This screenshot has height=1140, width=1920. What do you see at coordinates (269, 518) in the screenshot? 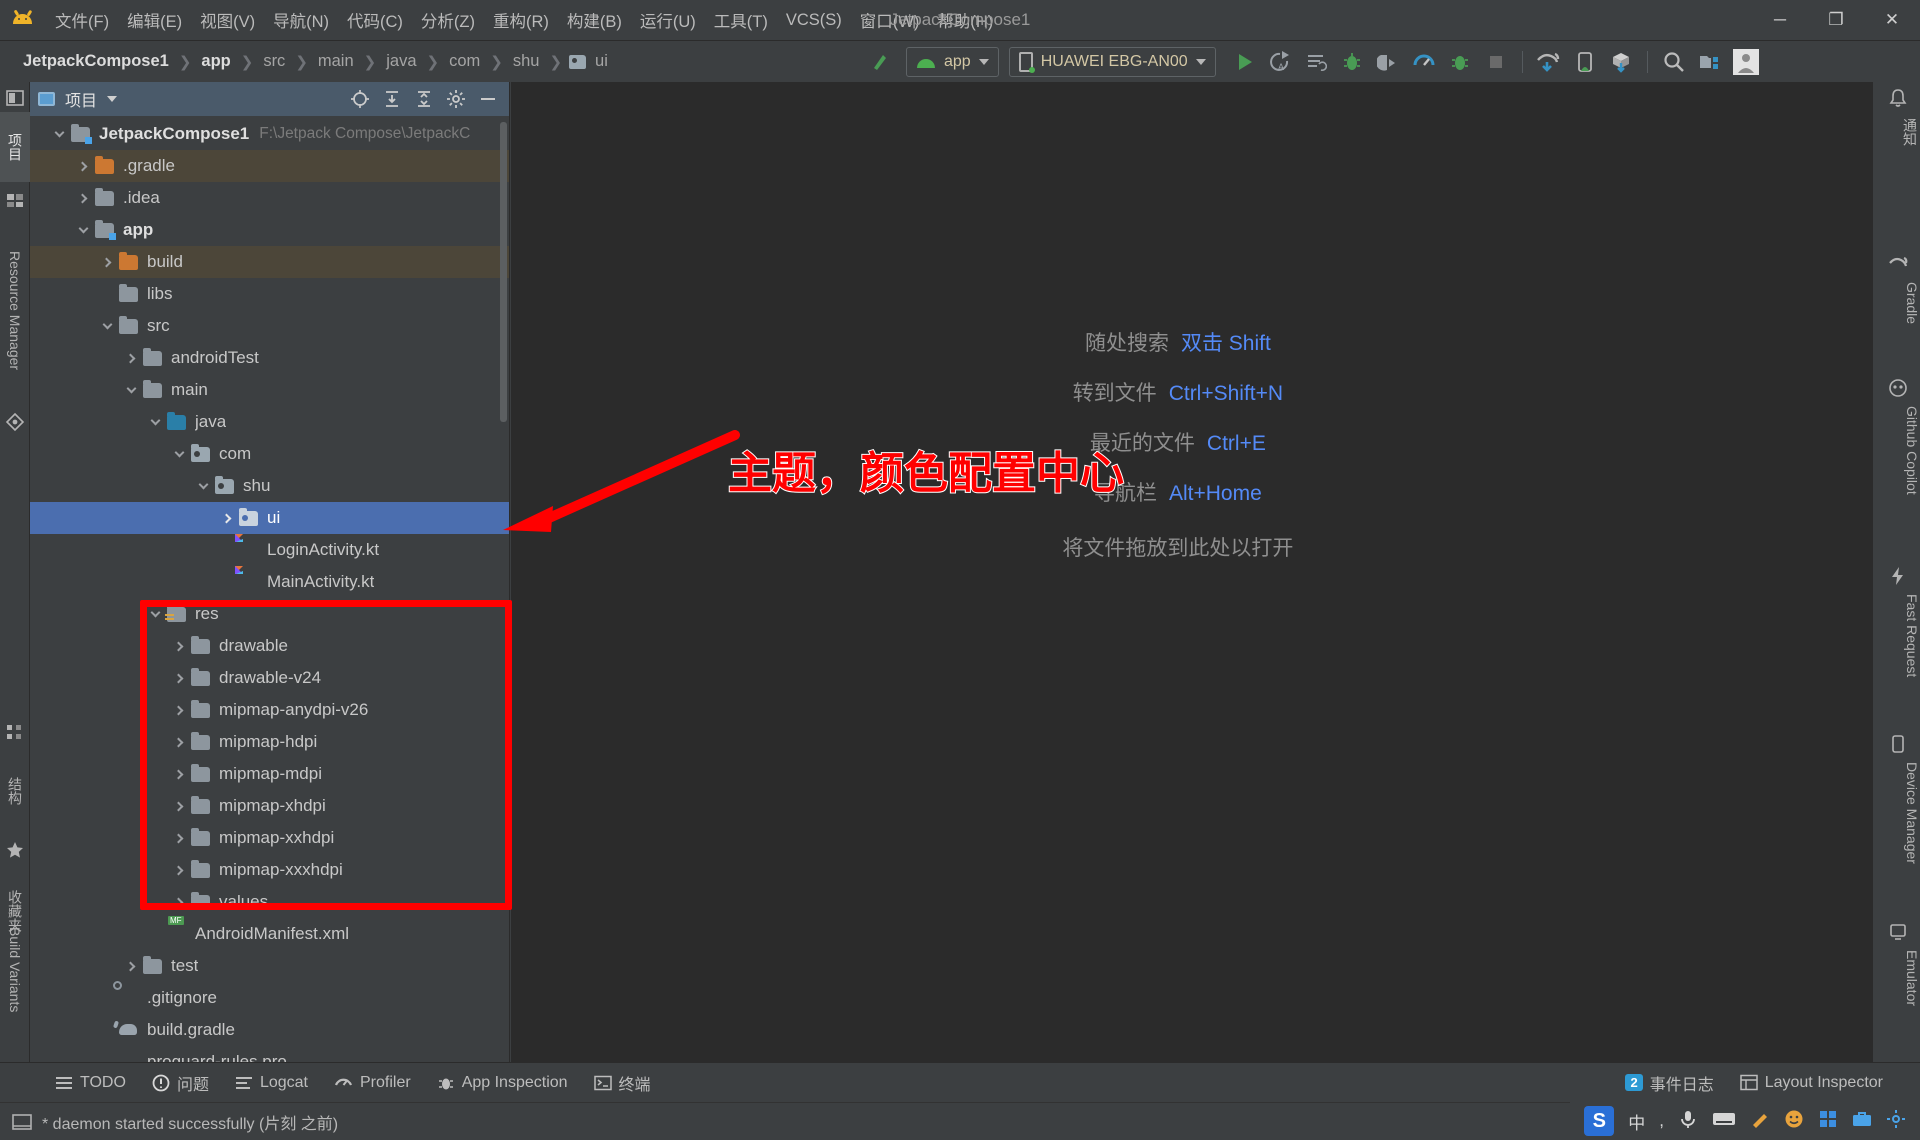
I see `tree-row: ui` at bounding box center [269, 518].